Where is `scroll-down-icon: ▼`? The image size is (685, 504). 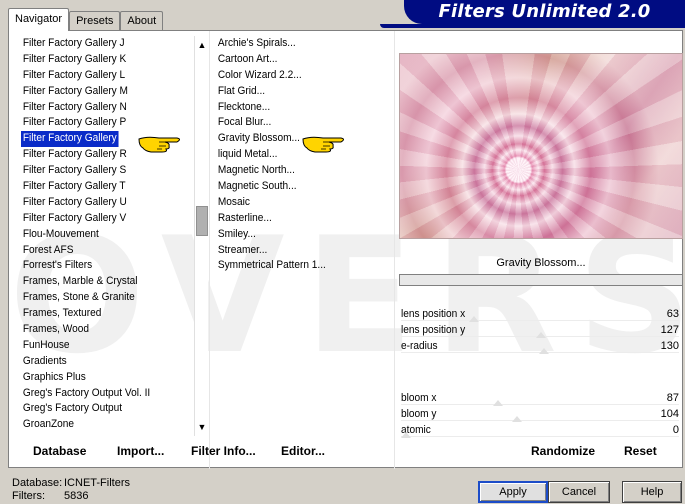
scroll-down-icon: ▼ is located at coordinates (202, 427).